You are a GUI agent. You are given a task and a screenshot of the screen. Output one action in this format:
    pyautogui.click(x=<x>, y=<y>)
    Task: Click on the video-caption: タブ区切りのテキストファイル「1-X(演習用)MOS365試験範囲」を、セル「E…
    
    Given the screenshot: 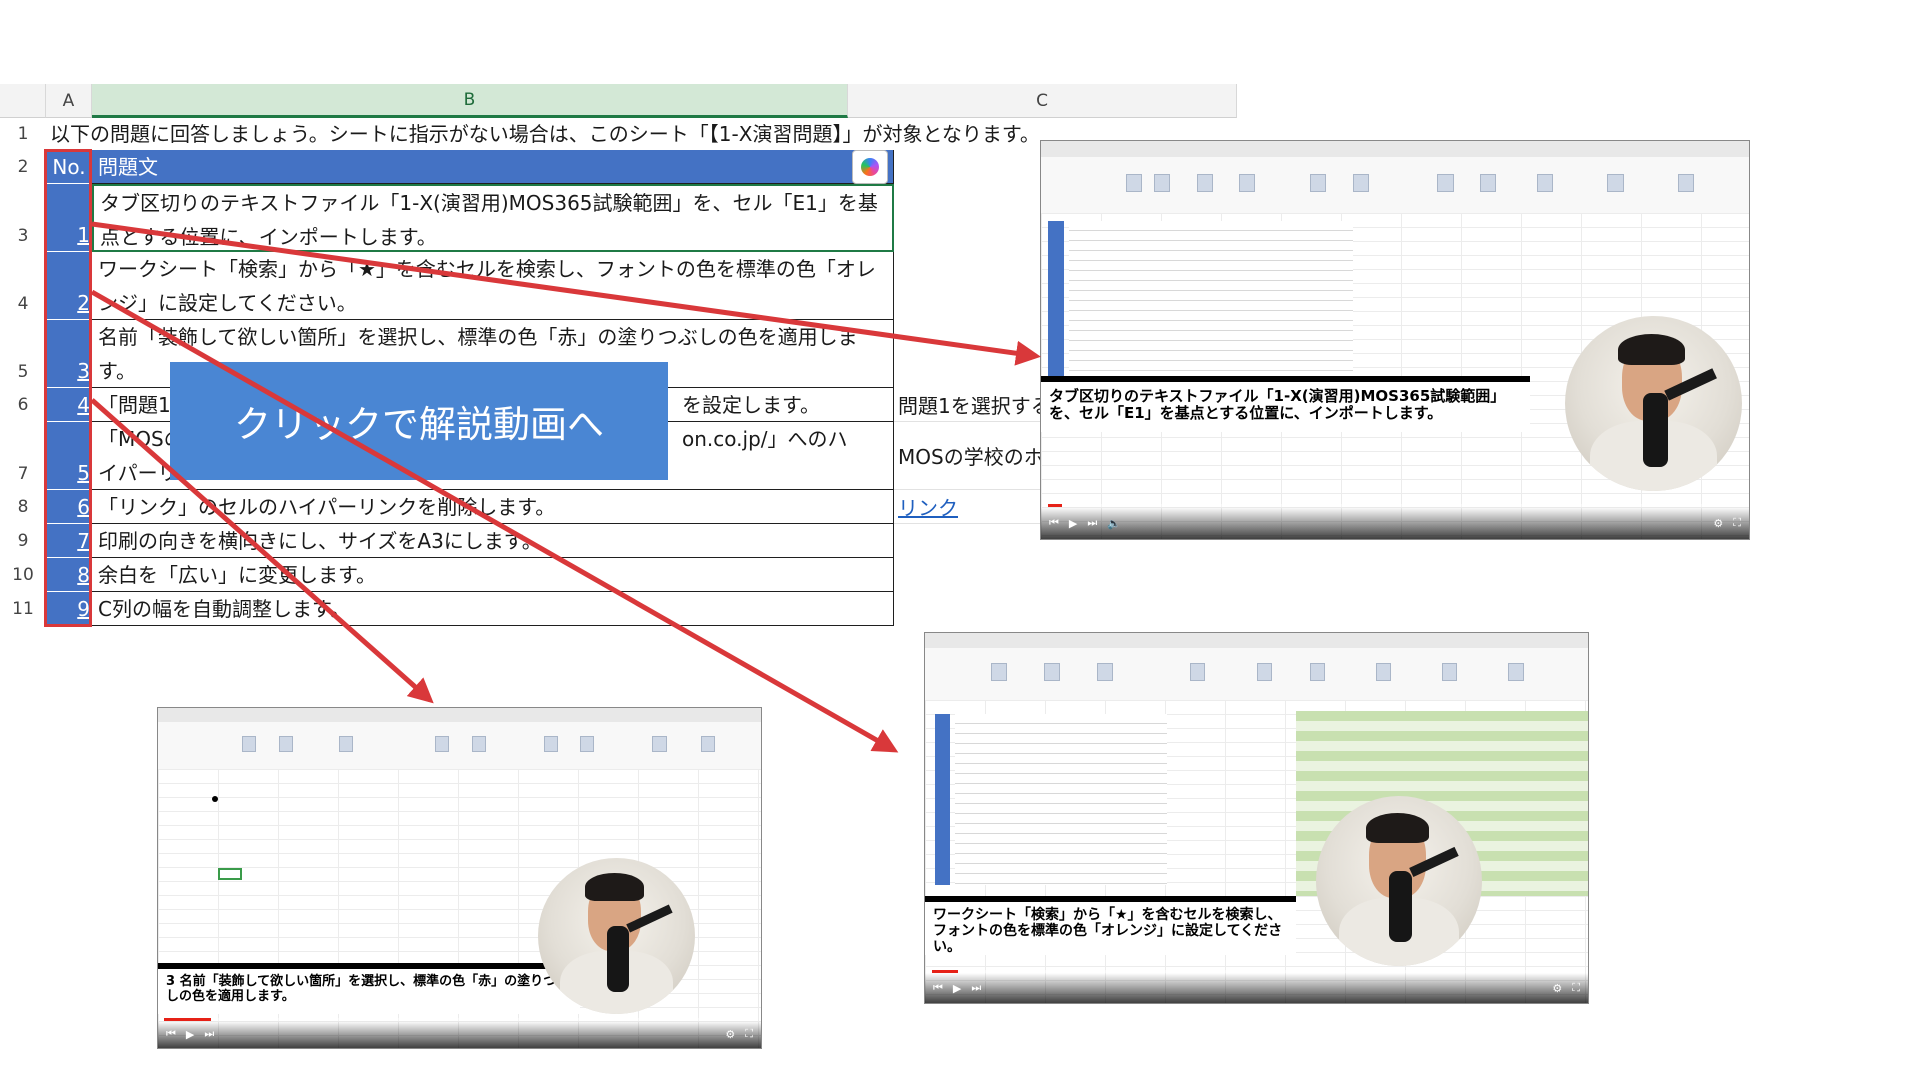 What is the action you would take?
    pyautogui.click(x=1285, y=403)
    